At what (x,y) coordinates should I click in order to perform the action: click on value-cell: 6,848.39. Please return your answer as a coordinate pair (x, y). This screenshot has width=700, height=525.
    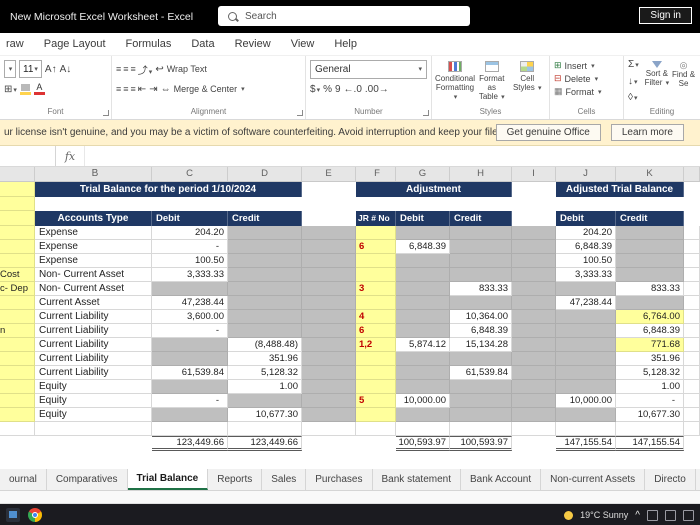
    Looking at the image, I should click on (423, 247).